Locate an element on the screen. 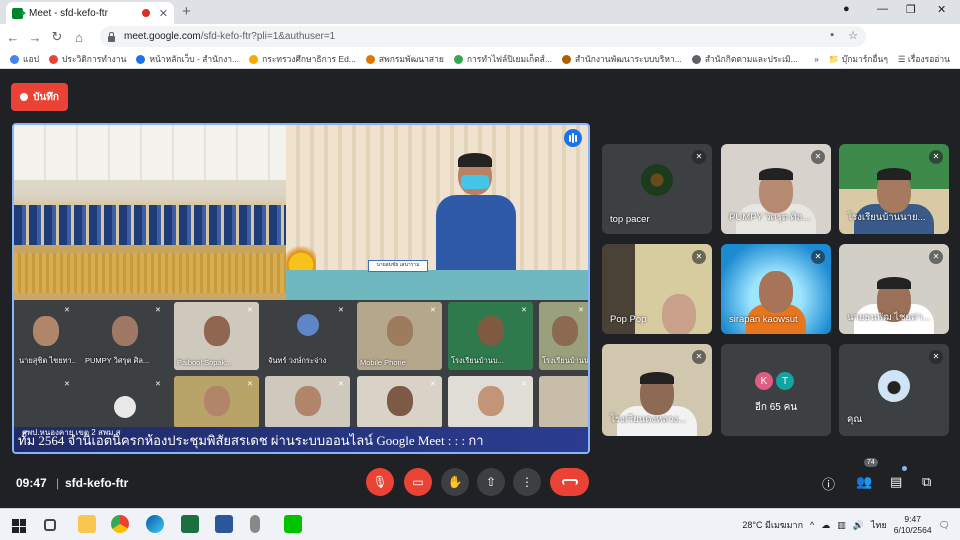 This screenshot has height=540, width=960. camera-toggle-button: ▭ is located at coordinates (418, 482).